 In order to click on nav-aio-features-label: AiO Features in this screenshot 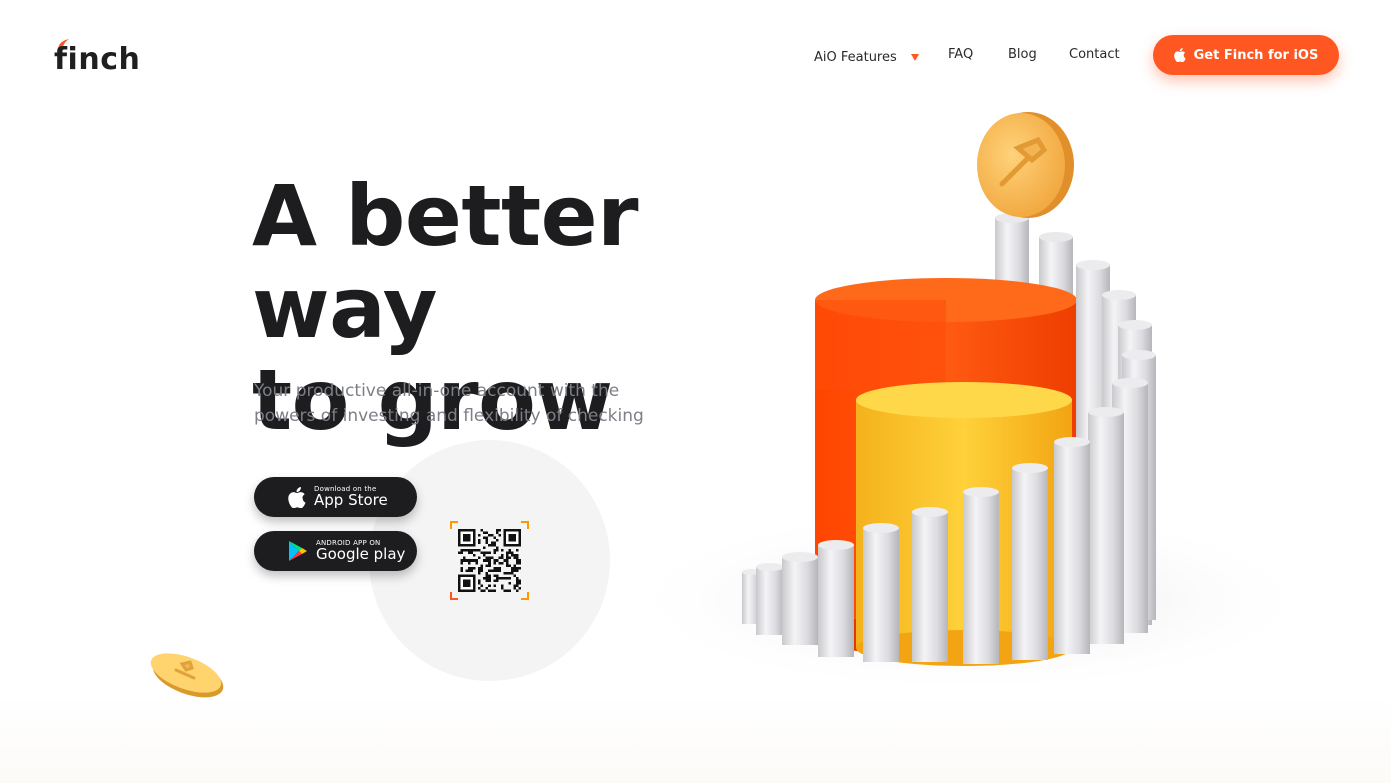, I will do `click(855, 57)`.